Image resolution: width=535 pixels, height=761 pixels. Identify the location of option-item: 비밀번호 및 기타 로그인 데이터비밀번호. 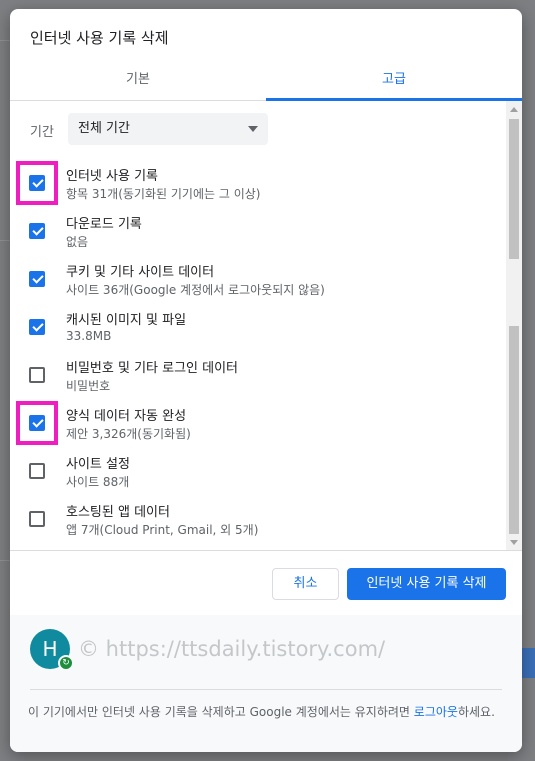
(258, 379).